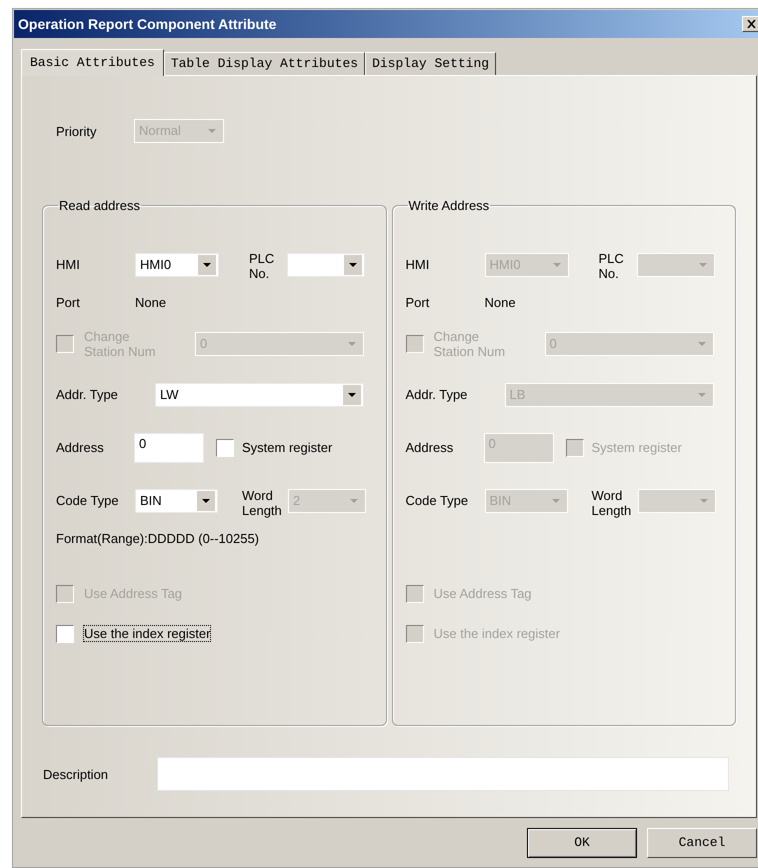  I want to click on dropdown: HMI0, so click(177, 264).